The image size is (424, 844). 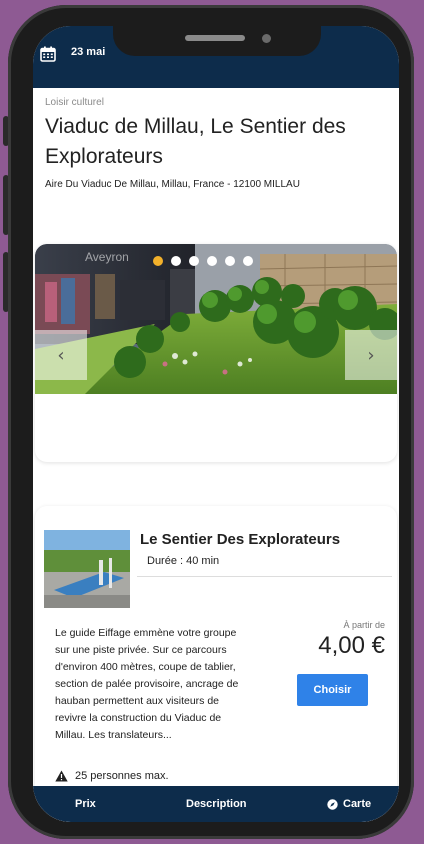 I want to click on speaker-grille, so click(x=215, y=38).